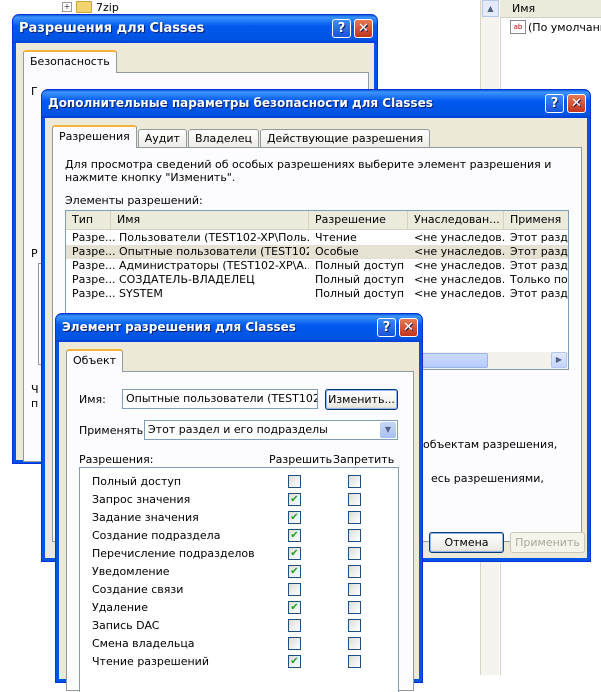  Describe the element at coordinates (239, 590) in the screenshot. I see `permission-row: Создание связи` at that location.